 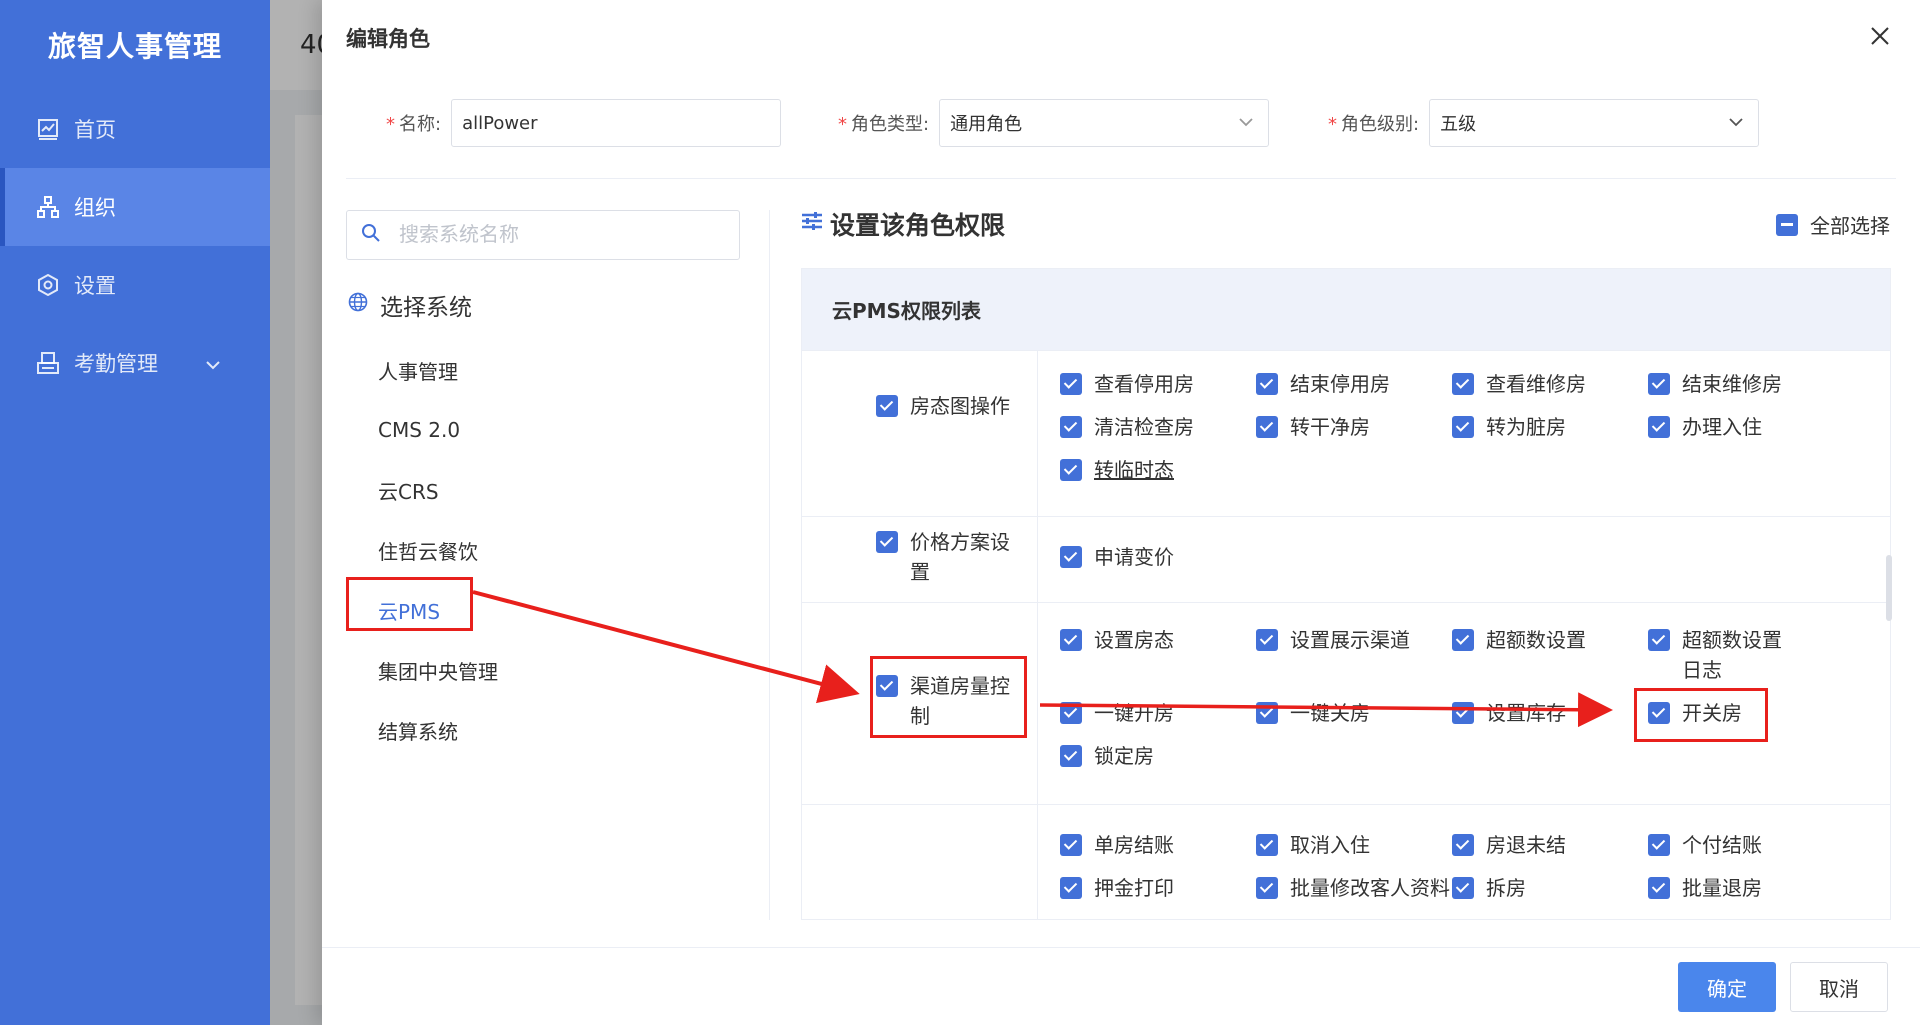 I want to click on annotation-arrows, so click(x=1042, y=659).